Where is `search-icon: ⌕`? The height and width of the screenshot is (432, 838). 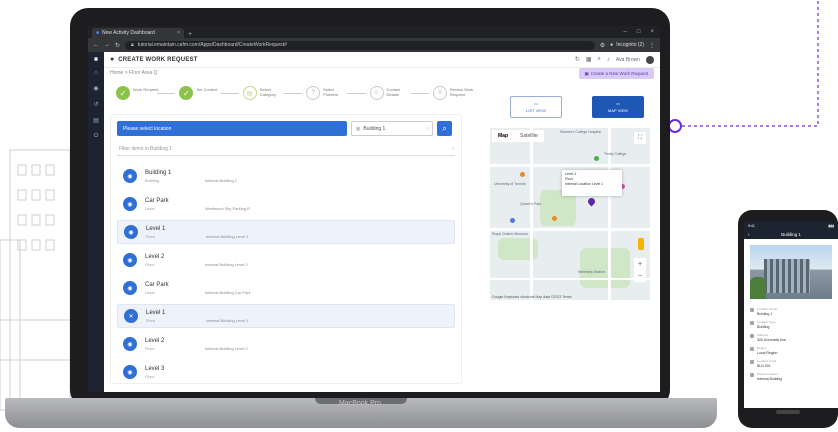 search-icon: ⌕ is located at coordinates (599, 59).